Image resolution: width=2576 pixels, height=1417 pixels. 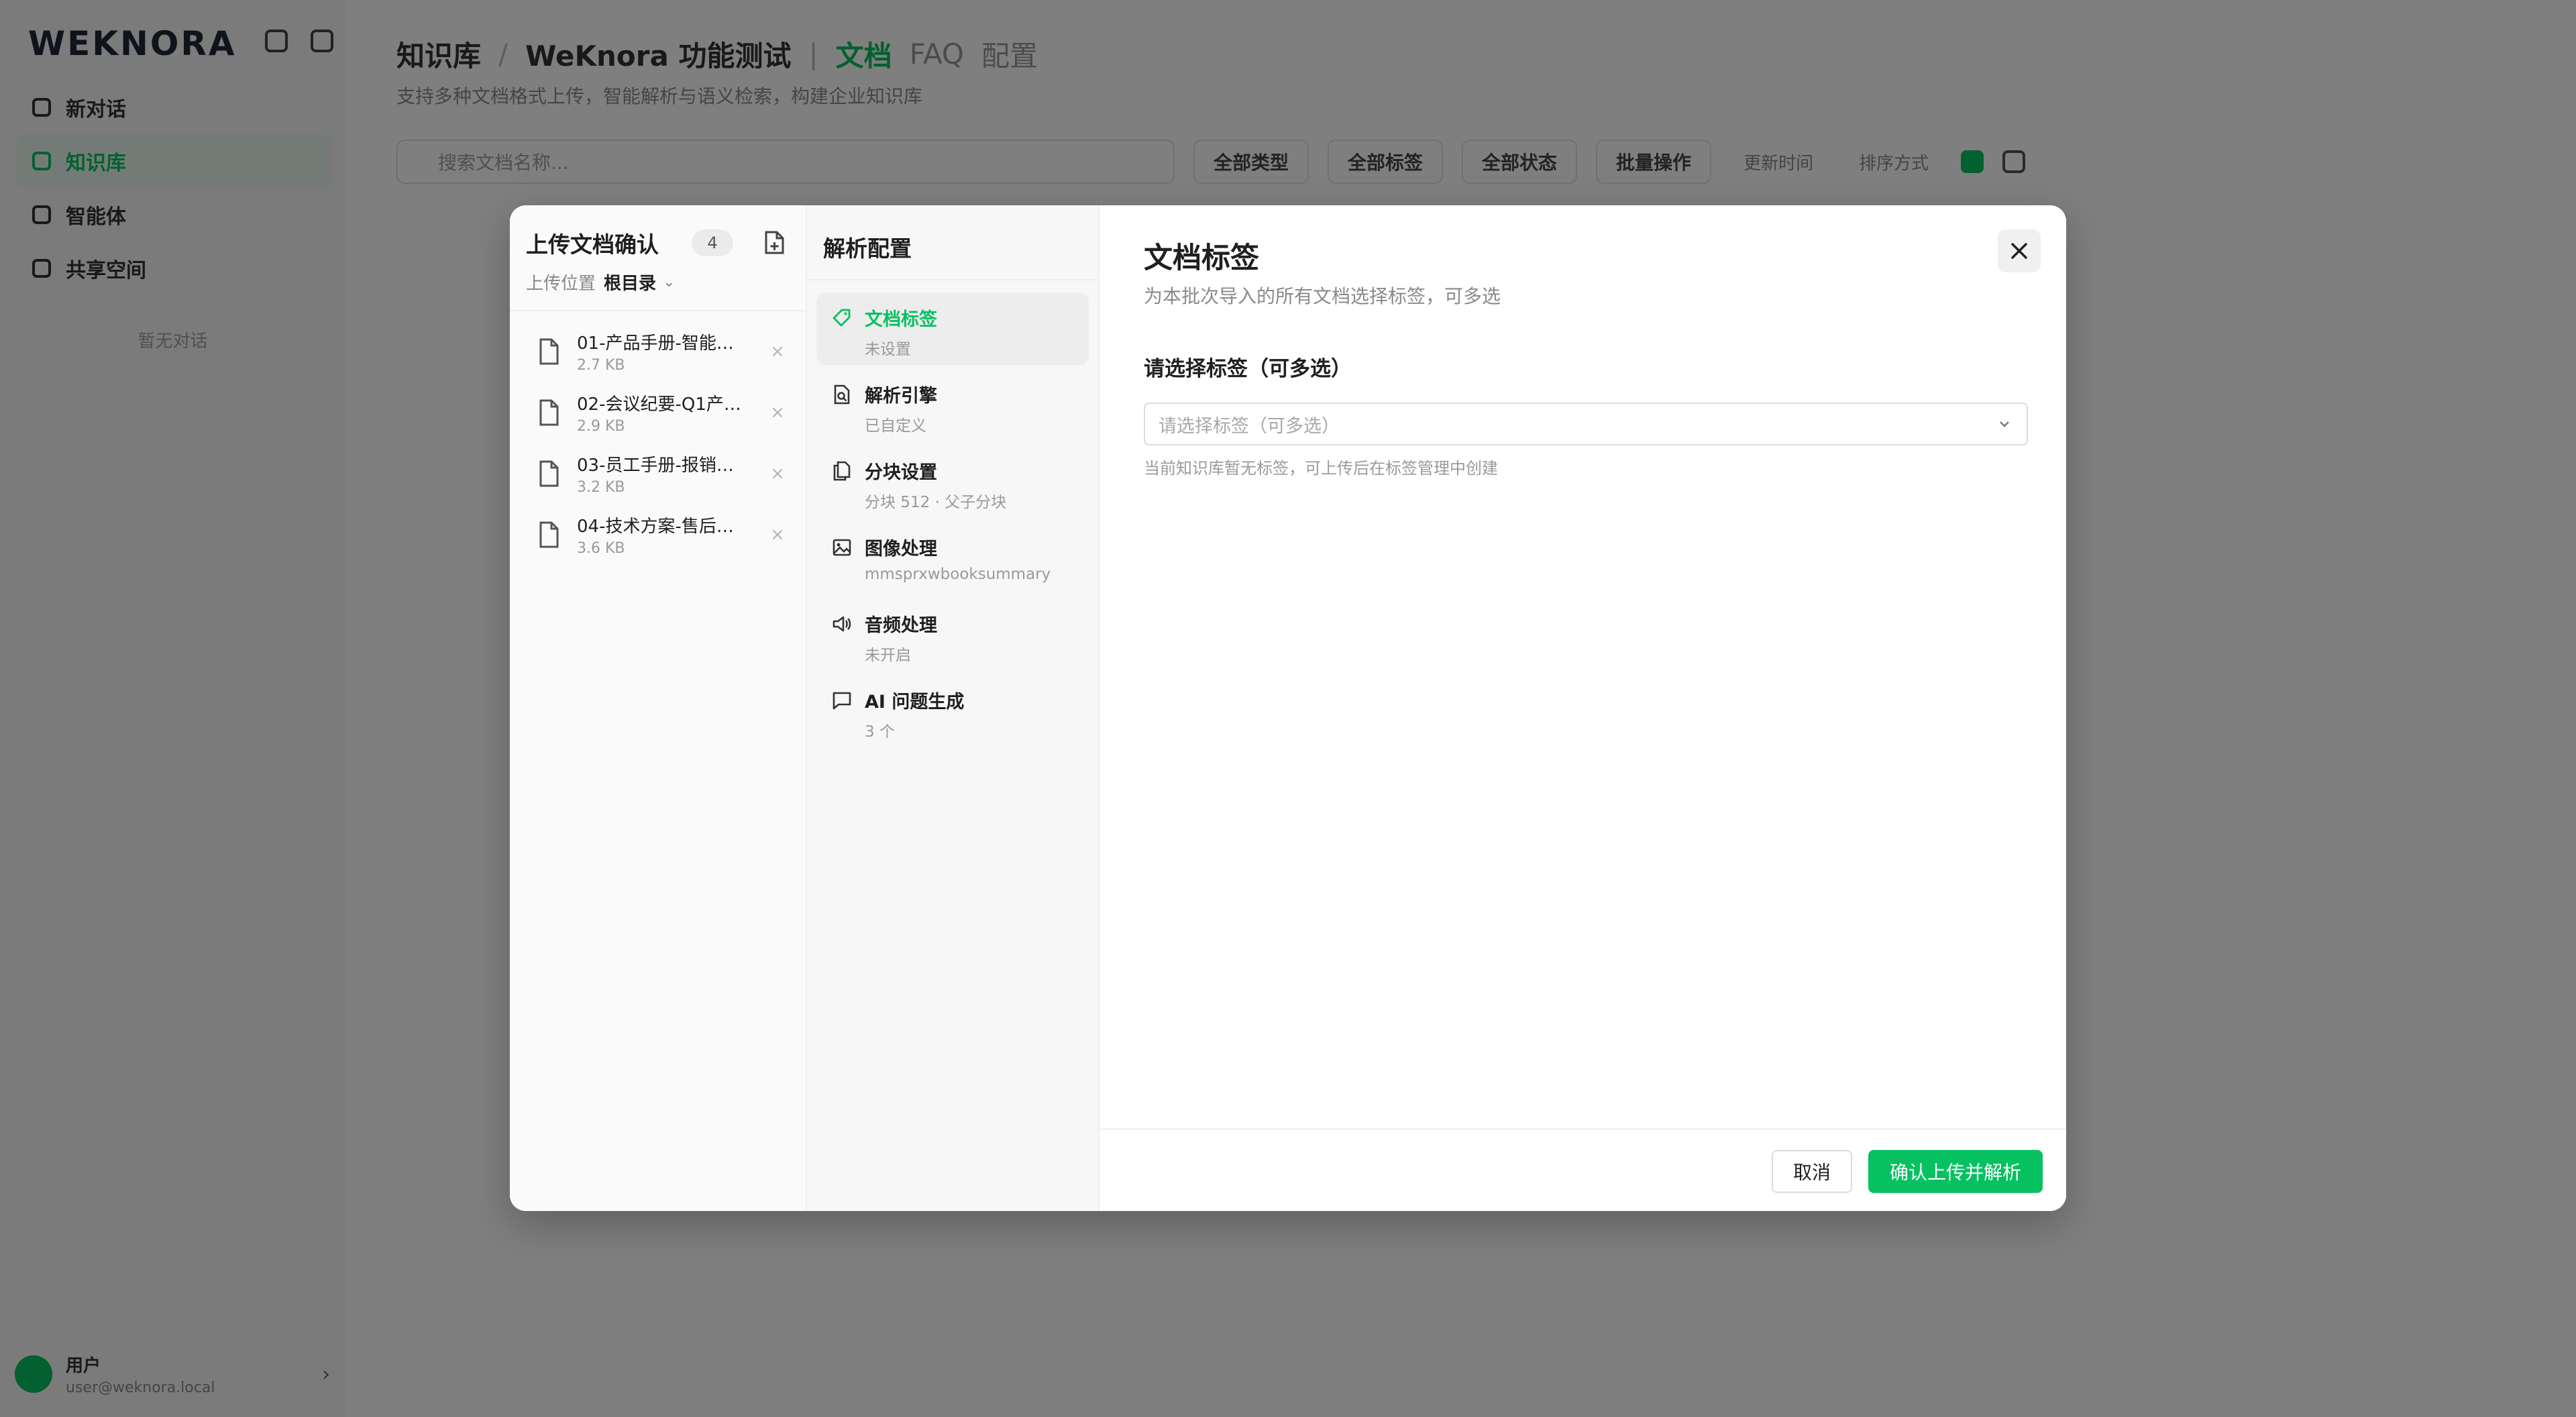 What do you see at coordinates (895, 426) in the screenshot?
I see `config-item-value: 已自定义` at bounding box center [895, 426].